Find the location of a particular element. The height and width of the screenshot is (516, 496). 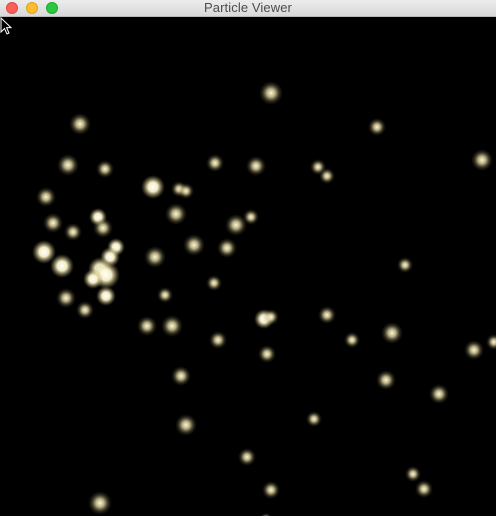

title-bar: Particle Viewer is located at coordinates (248, 8).